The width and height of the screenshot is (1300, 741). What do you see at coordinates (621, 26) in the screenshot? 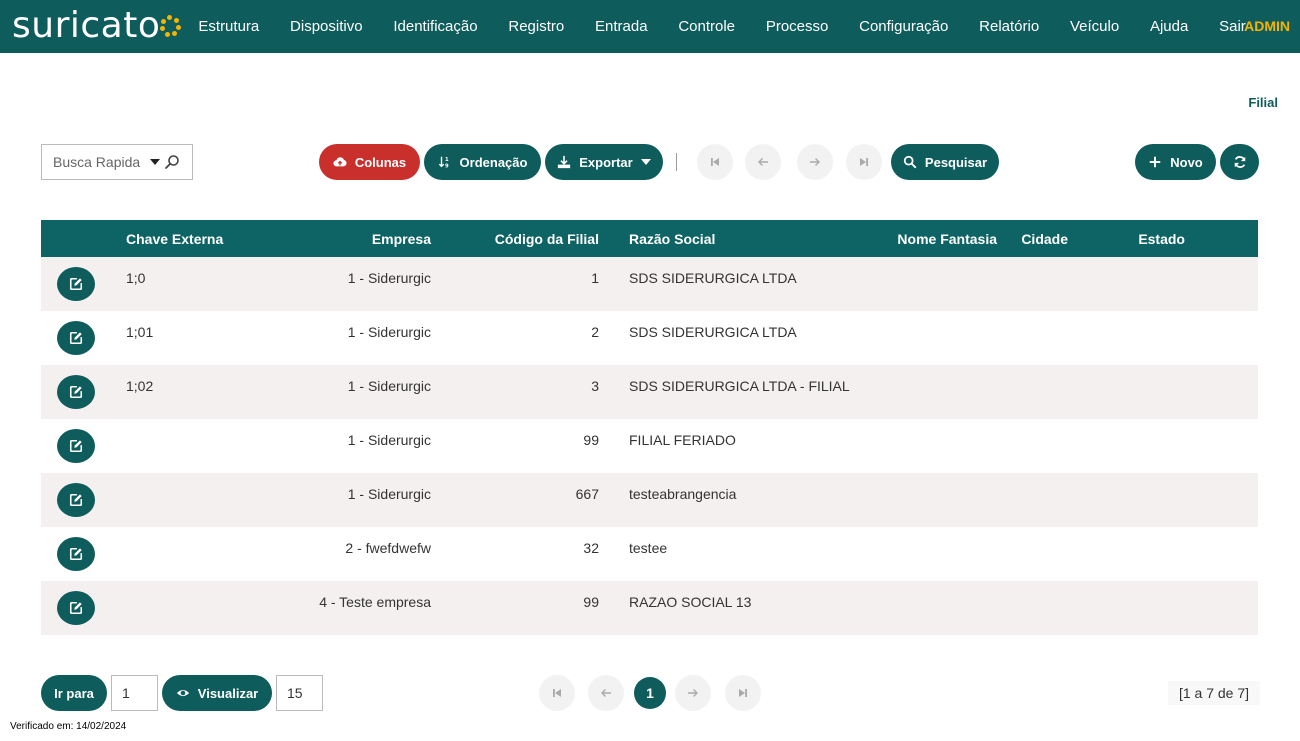
I see `nav-entrada: Entrada` at bounding box center [621, 26].